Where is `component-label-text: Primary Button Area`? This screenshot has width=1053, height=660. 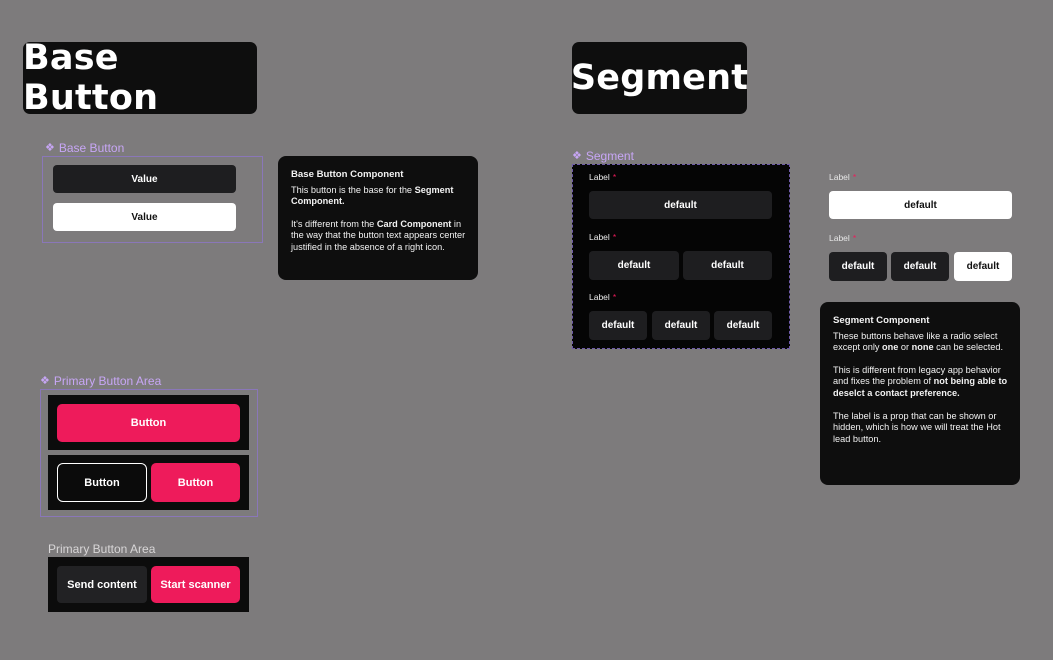 component-label-text: Primary Button Area is located at coordinates (107, 381).